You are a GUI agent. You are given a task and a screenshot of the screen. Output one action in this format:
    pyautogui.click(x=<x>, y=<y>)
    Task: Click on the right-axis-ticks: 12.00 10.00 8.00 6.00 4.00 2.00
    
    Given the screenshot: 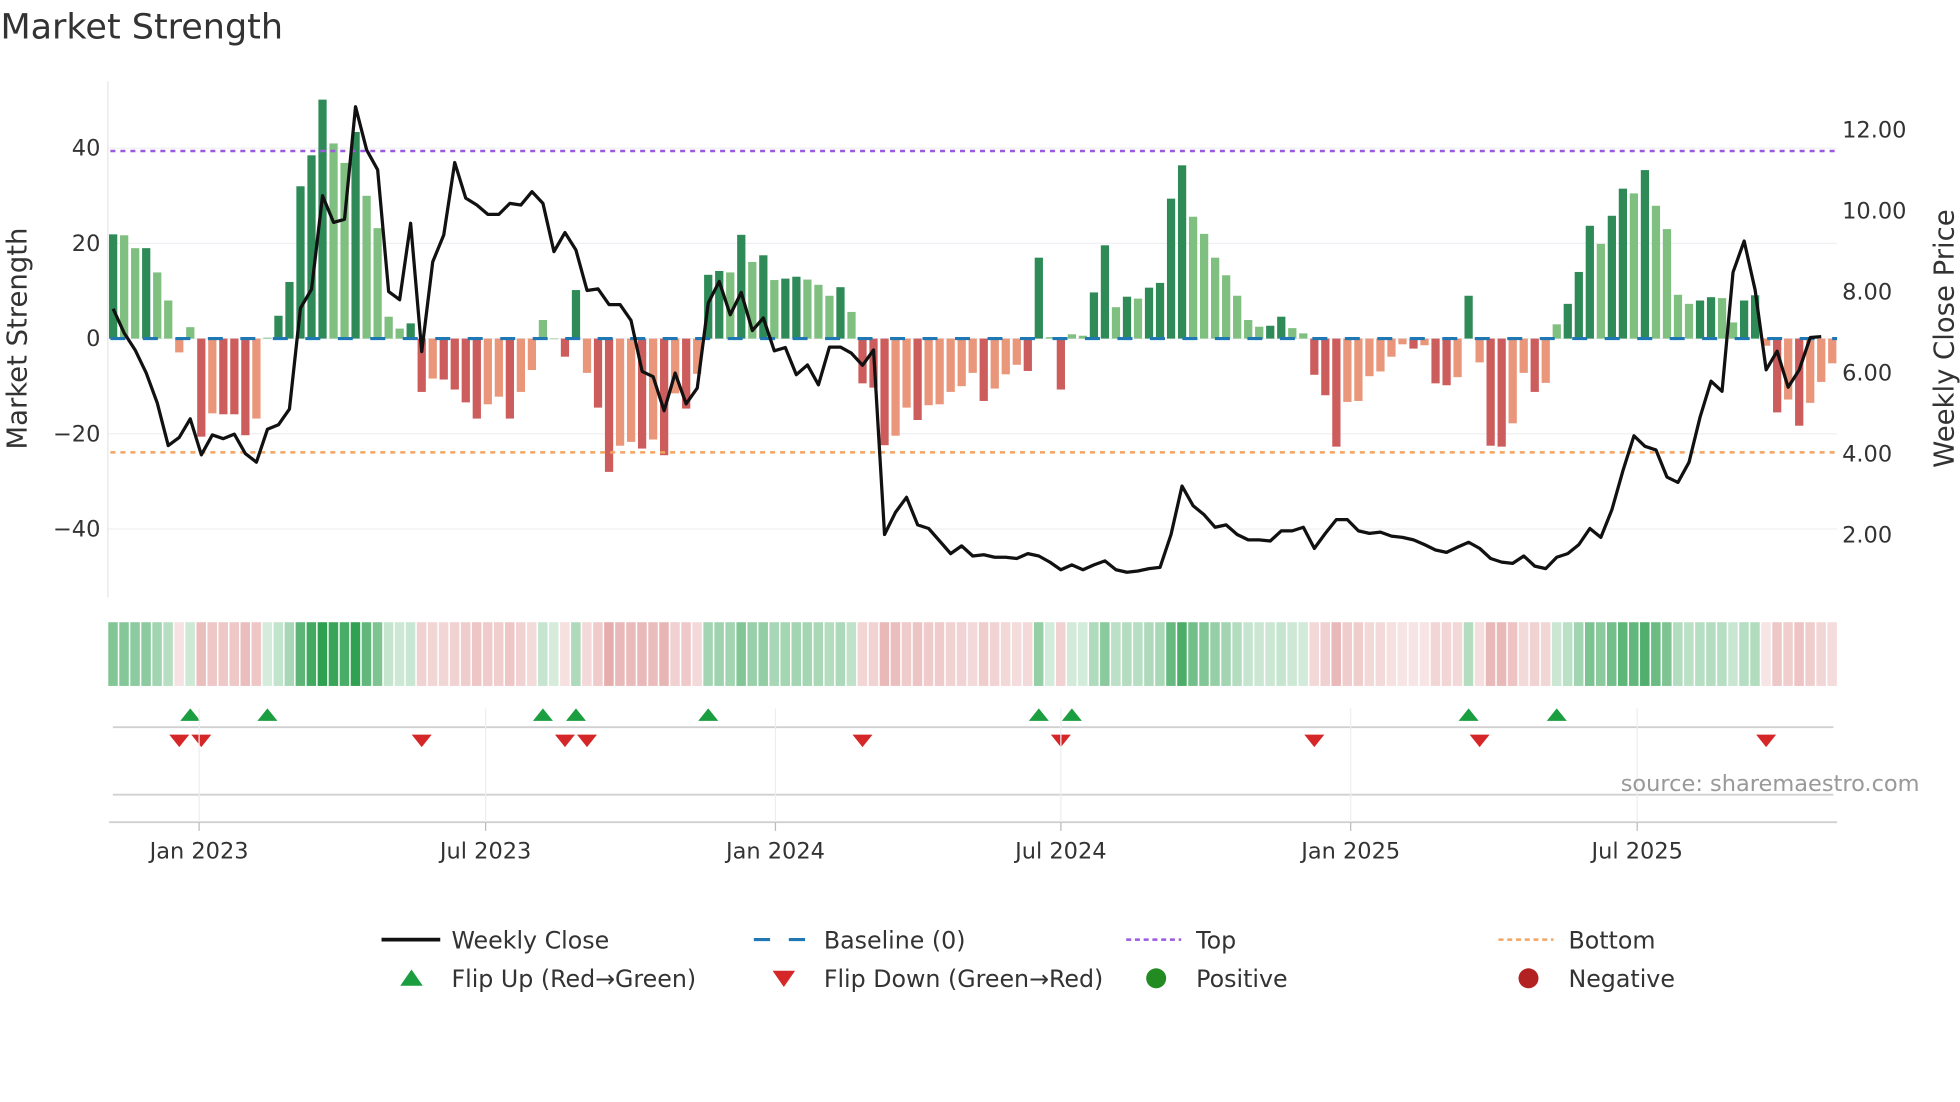 What is the action you would take?
    pyautogui.click(x=1874, y=333)
    